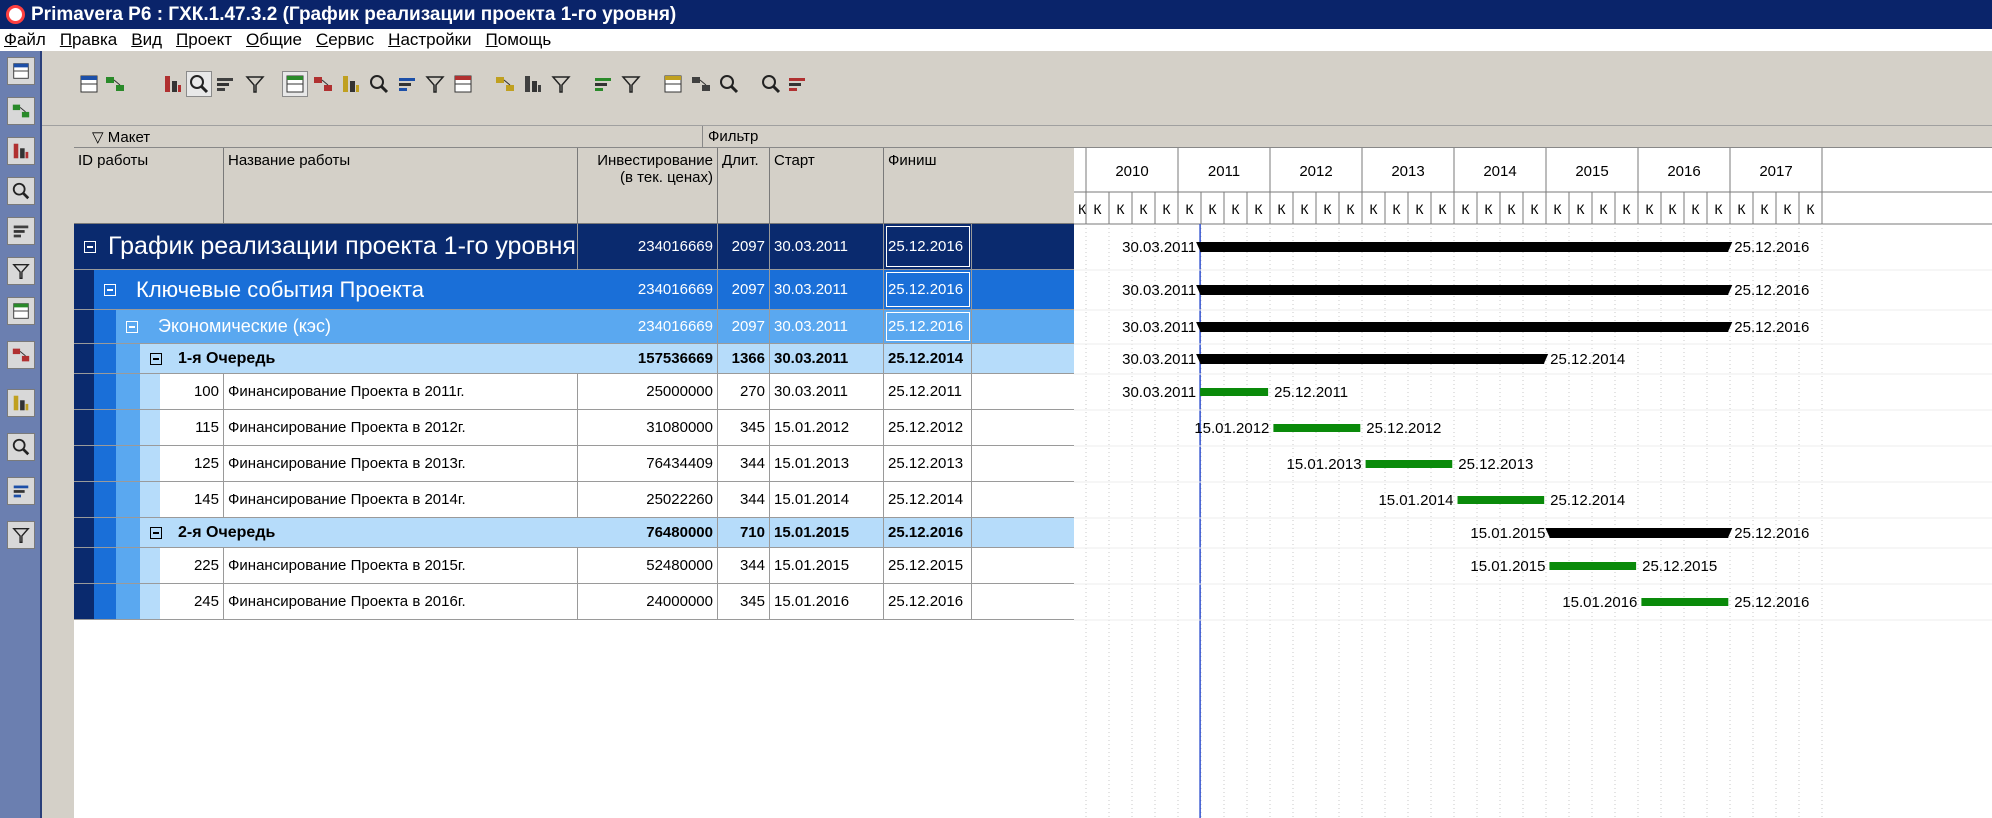 This screenshot has height=818, width=1992. I want to click on layout-gantt-icon, so click(199, 84).